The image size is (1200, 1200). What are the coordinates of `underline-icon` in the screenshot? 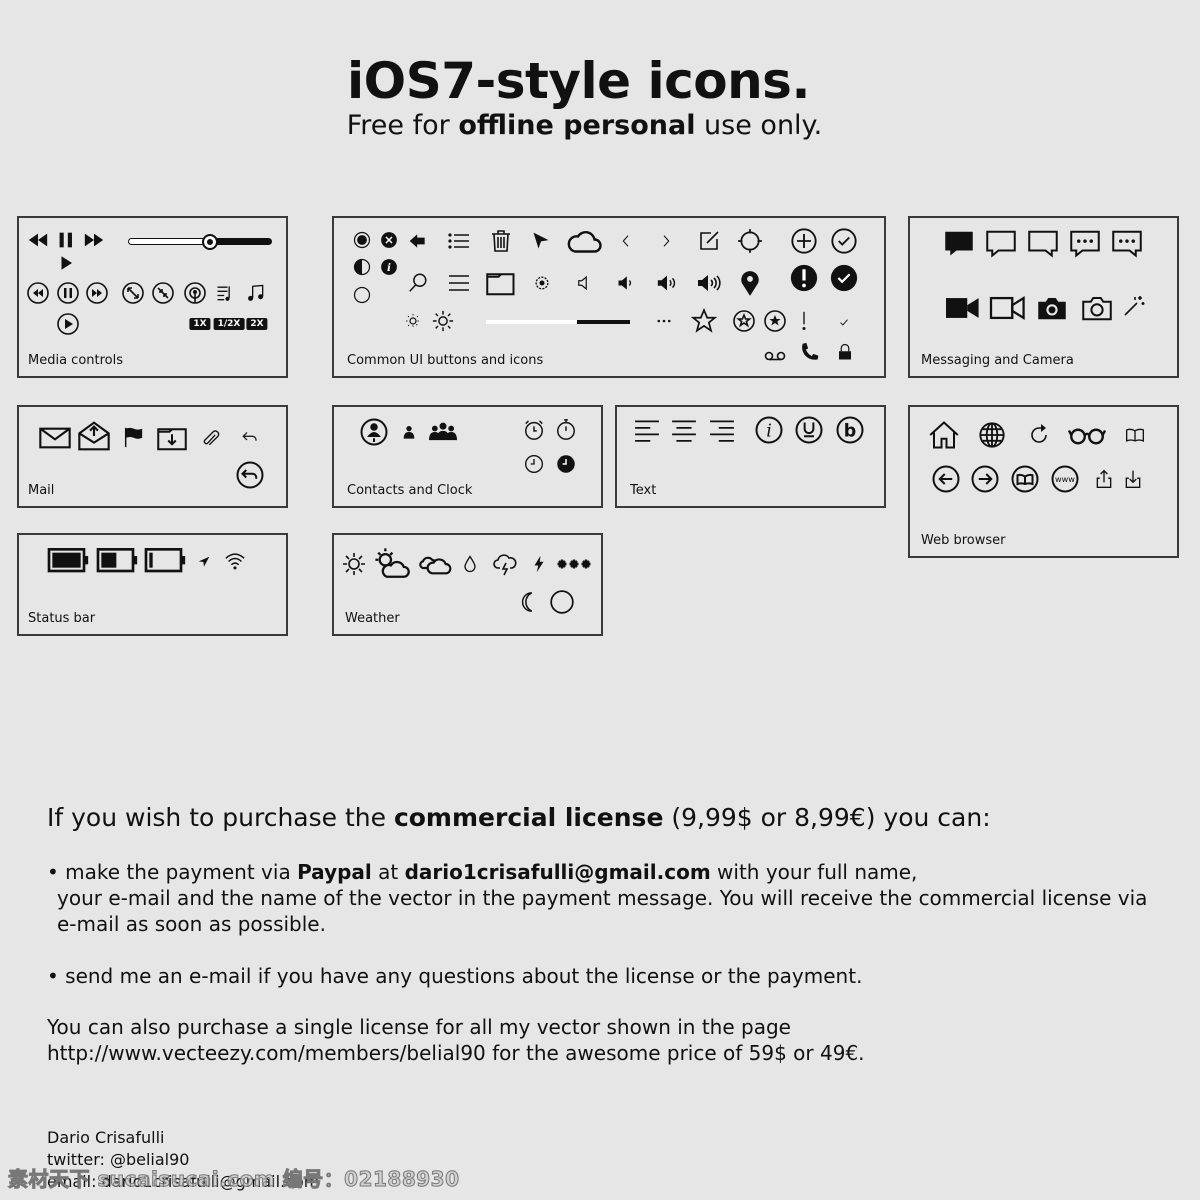 It's located at (809, 430).